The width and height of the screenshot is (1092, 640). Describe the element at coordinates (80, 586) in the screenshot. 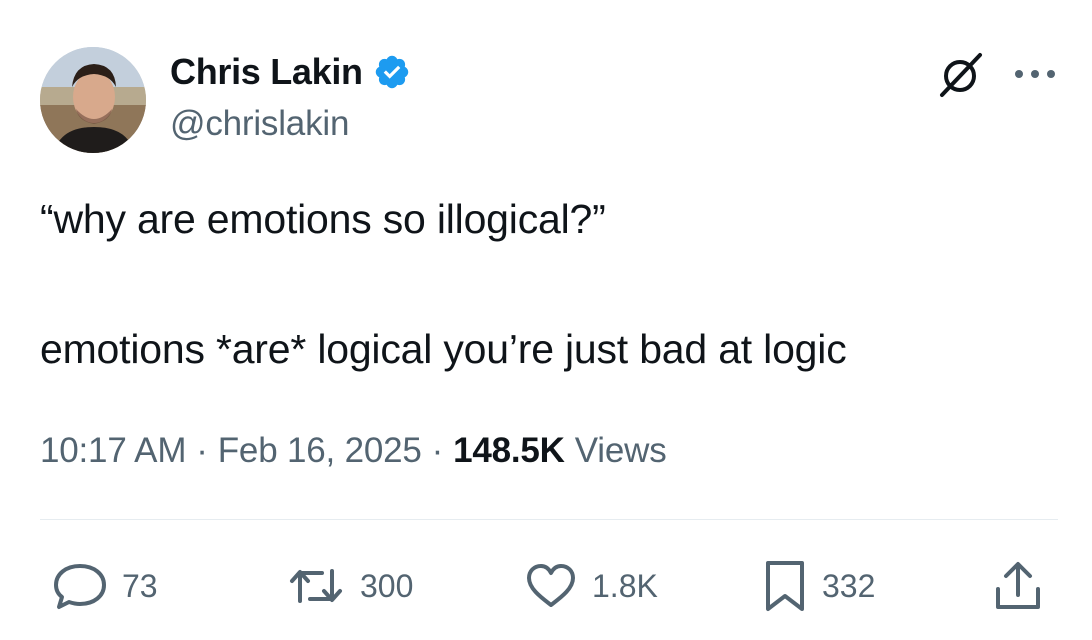

I see `reply-bubble-icon` at that location.